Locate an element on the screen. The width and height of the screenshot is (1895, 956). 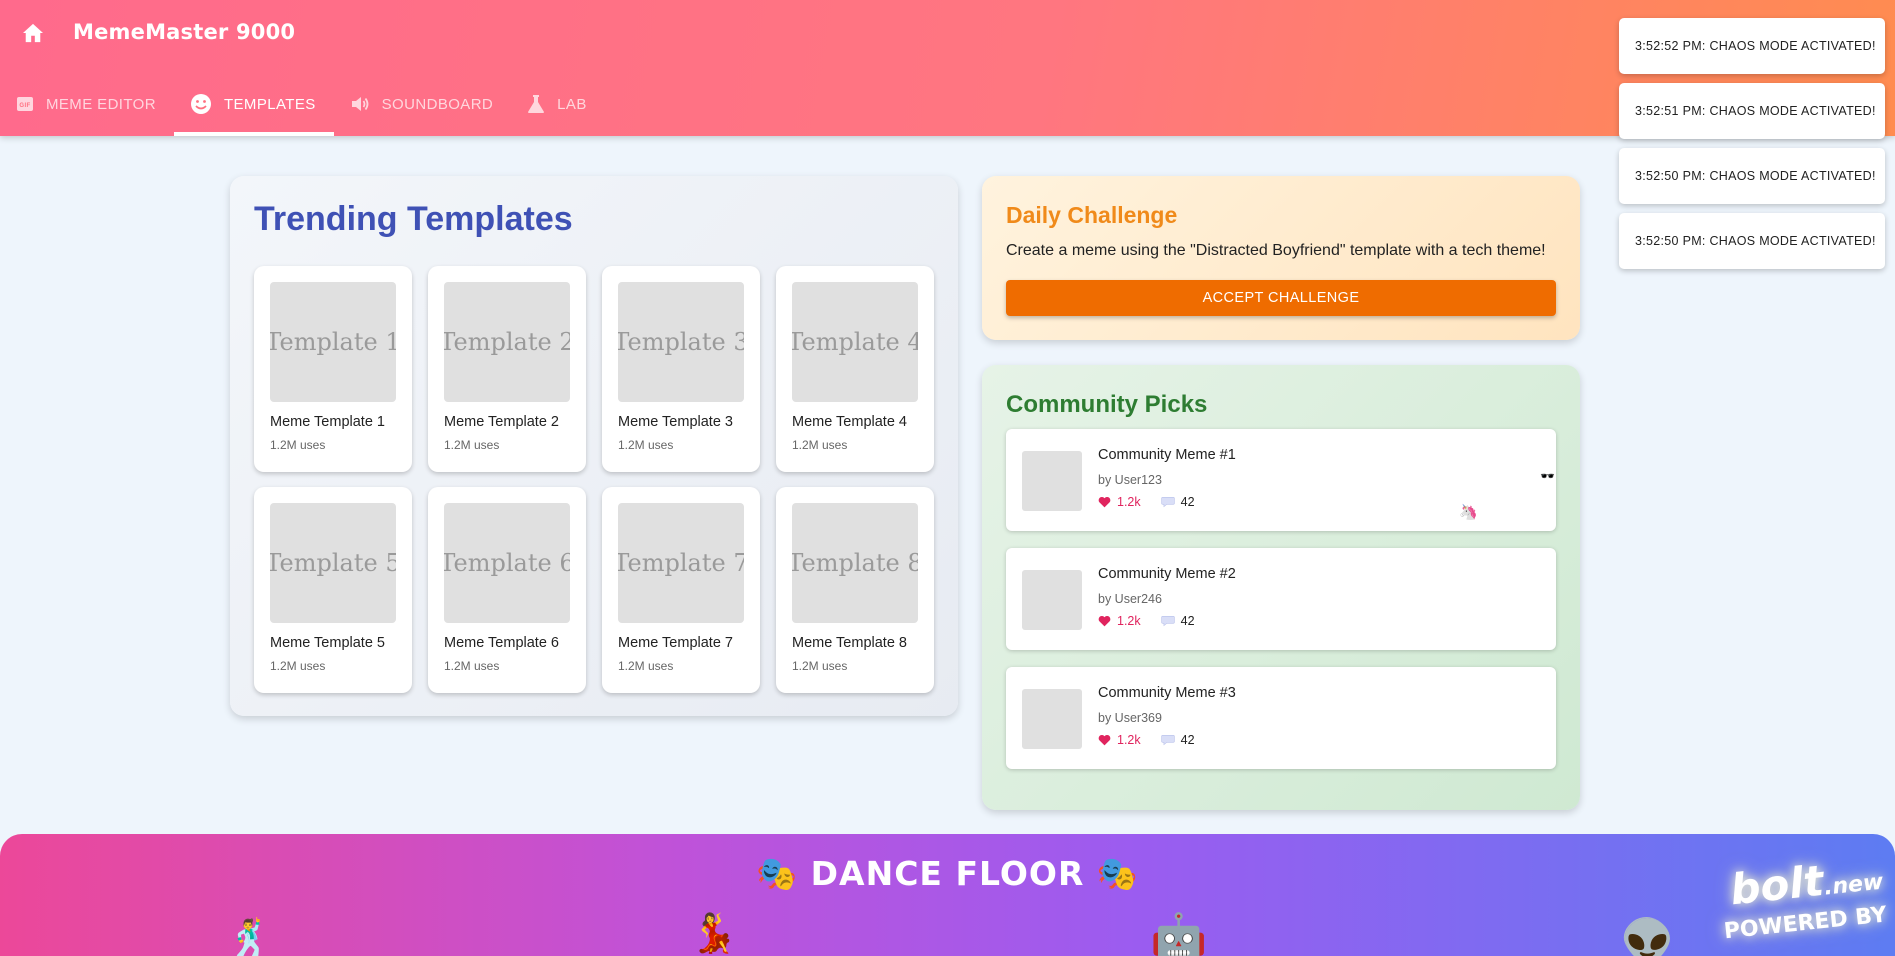
smiley-icon is located at coordinates (201, 104).